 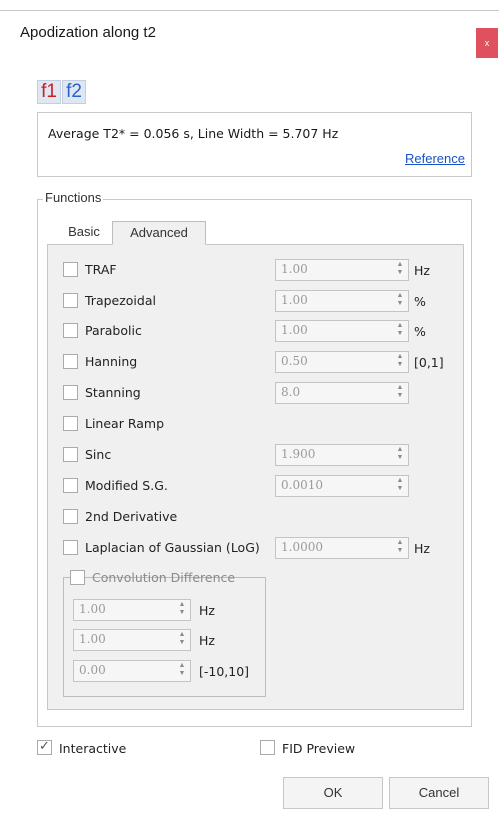 What do you see at coordinates (132, 610) in the screenshot?
I see `convolution-field-1-spinbox: 1.00 ▲ ▼` at bounding box center [132, 610].